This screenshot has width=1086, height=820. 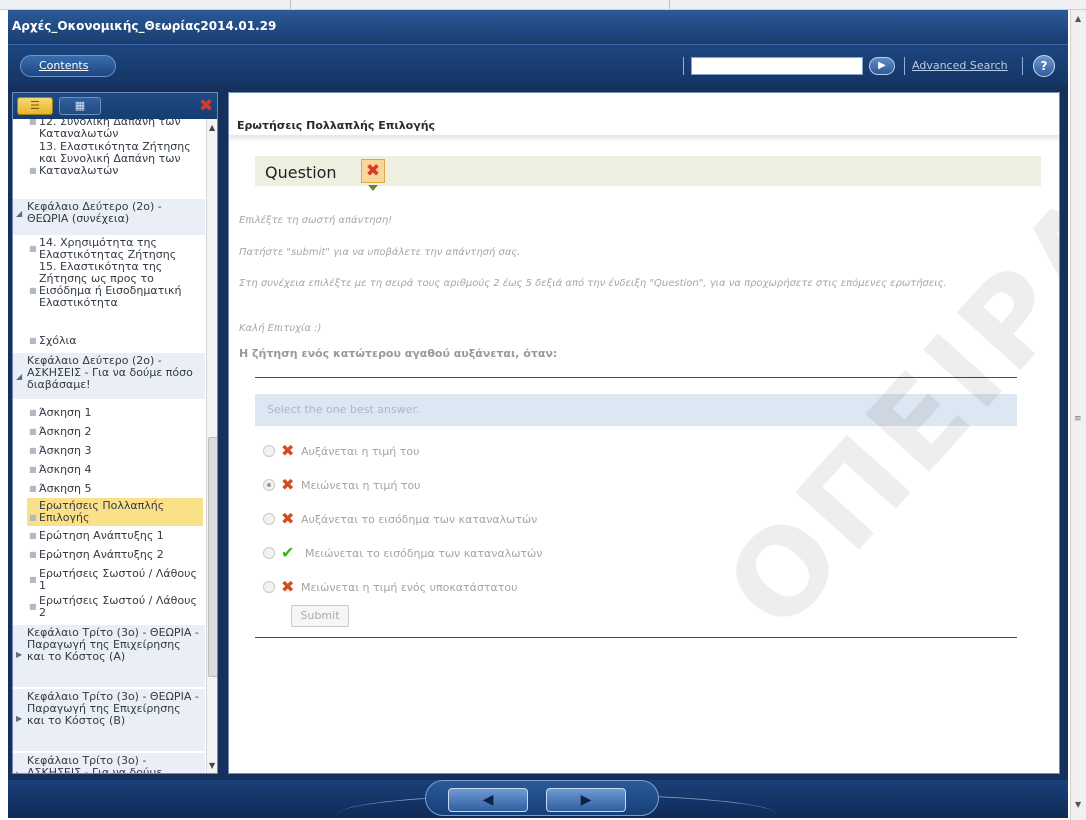 I want to click on close-sidebar-icon: ✖, so click(x=206, y=106).